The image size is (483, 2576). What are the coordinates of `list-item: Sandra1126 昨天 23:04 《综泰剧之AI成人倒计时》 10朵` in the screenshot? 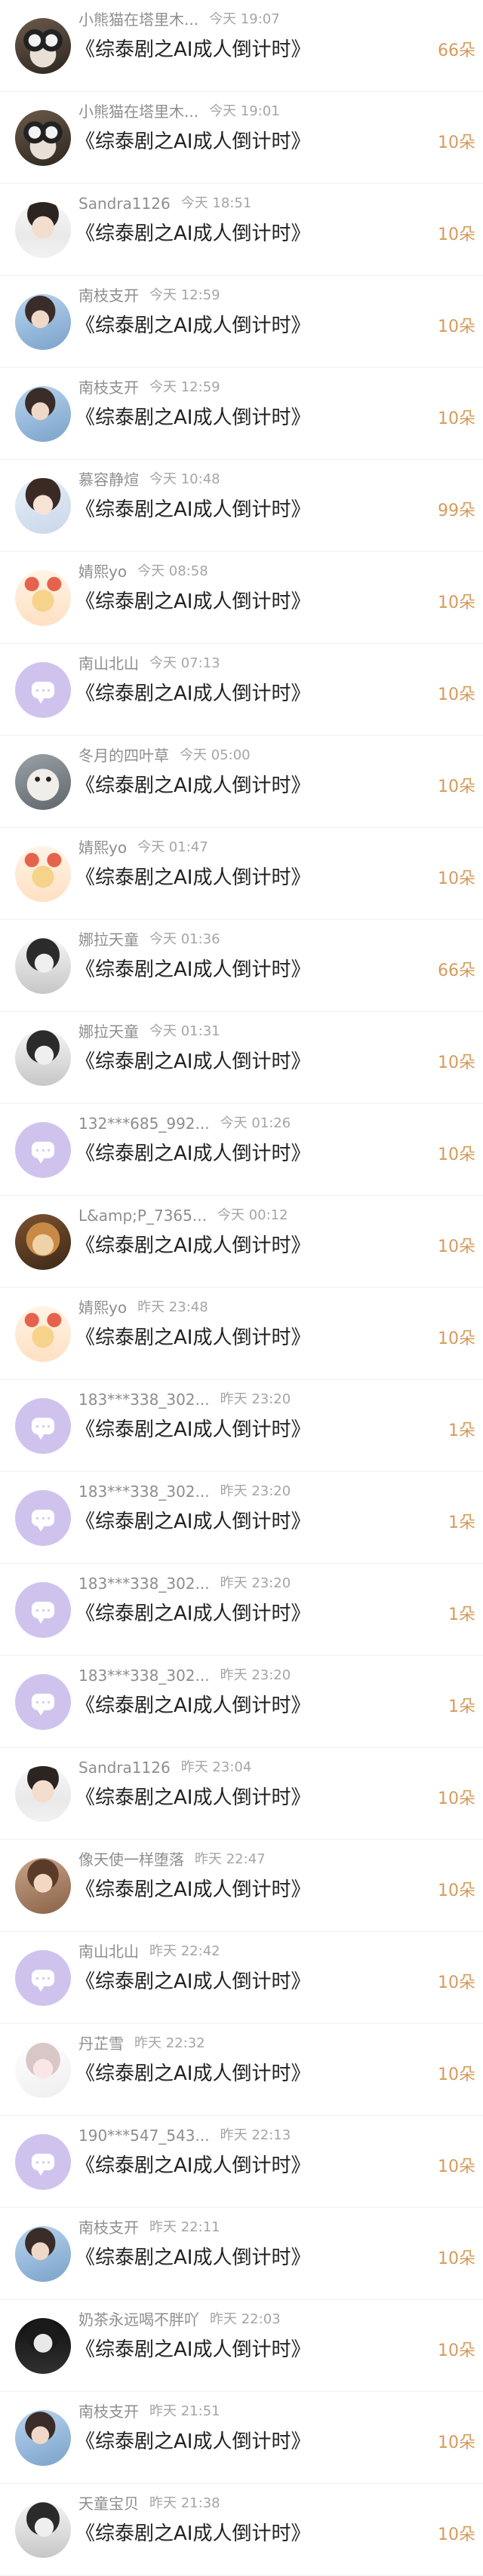 It's located at (241, 1794).